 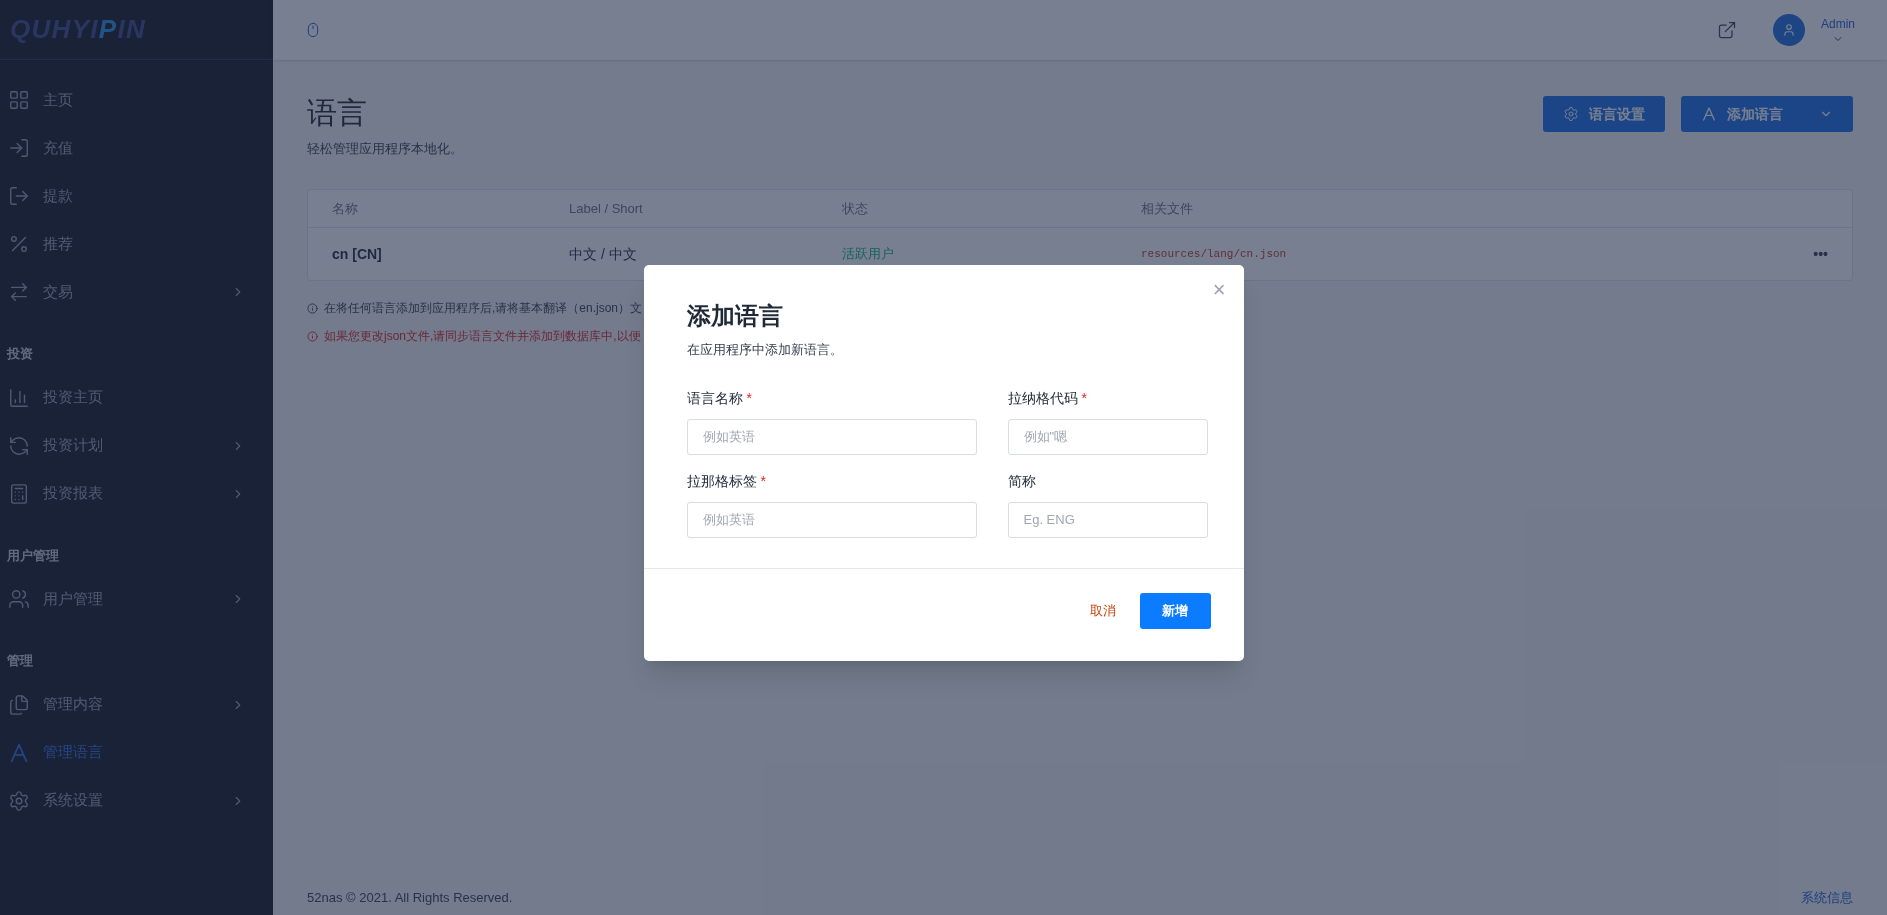 What do you see at coordinates (19, 148) in the screenshot?
I see `deposit-icon` at bounding box center [19, 148].